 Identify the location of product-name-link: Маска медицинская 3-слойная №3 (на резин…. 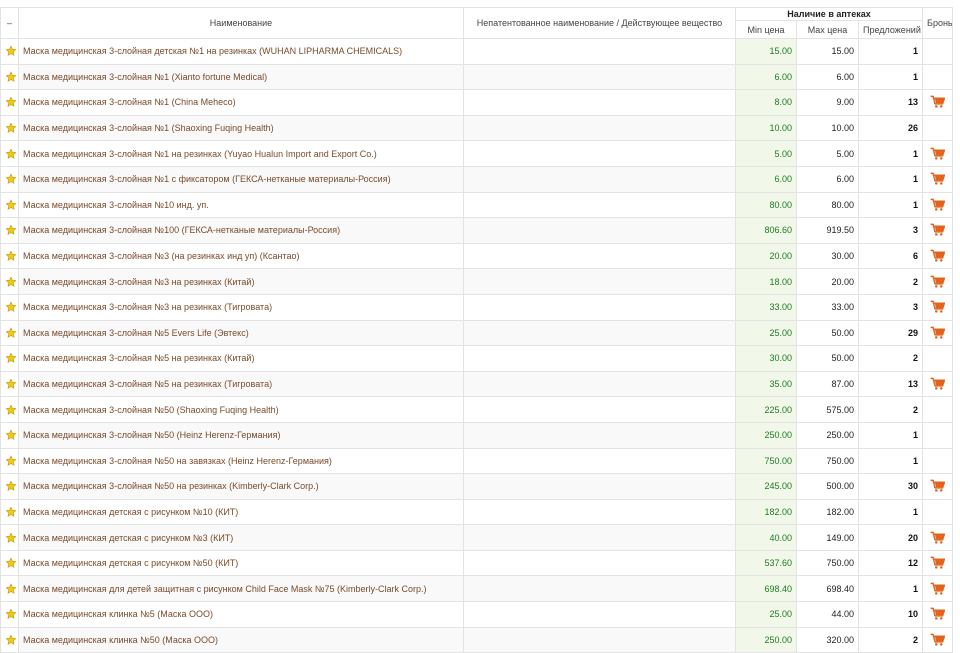
(241, 256).